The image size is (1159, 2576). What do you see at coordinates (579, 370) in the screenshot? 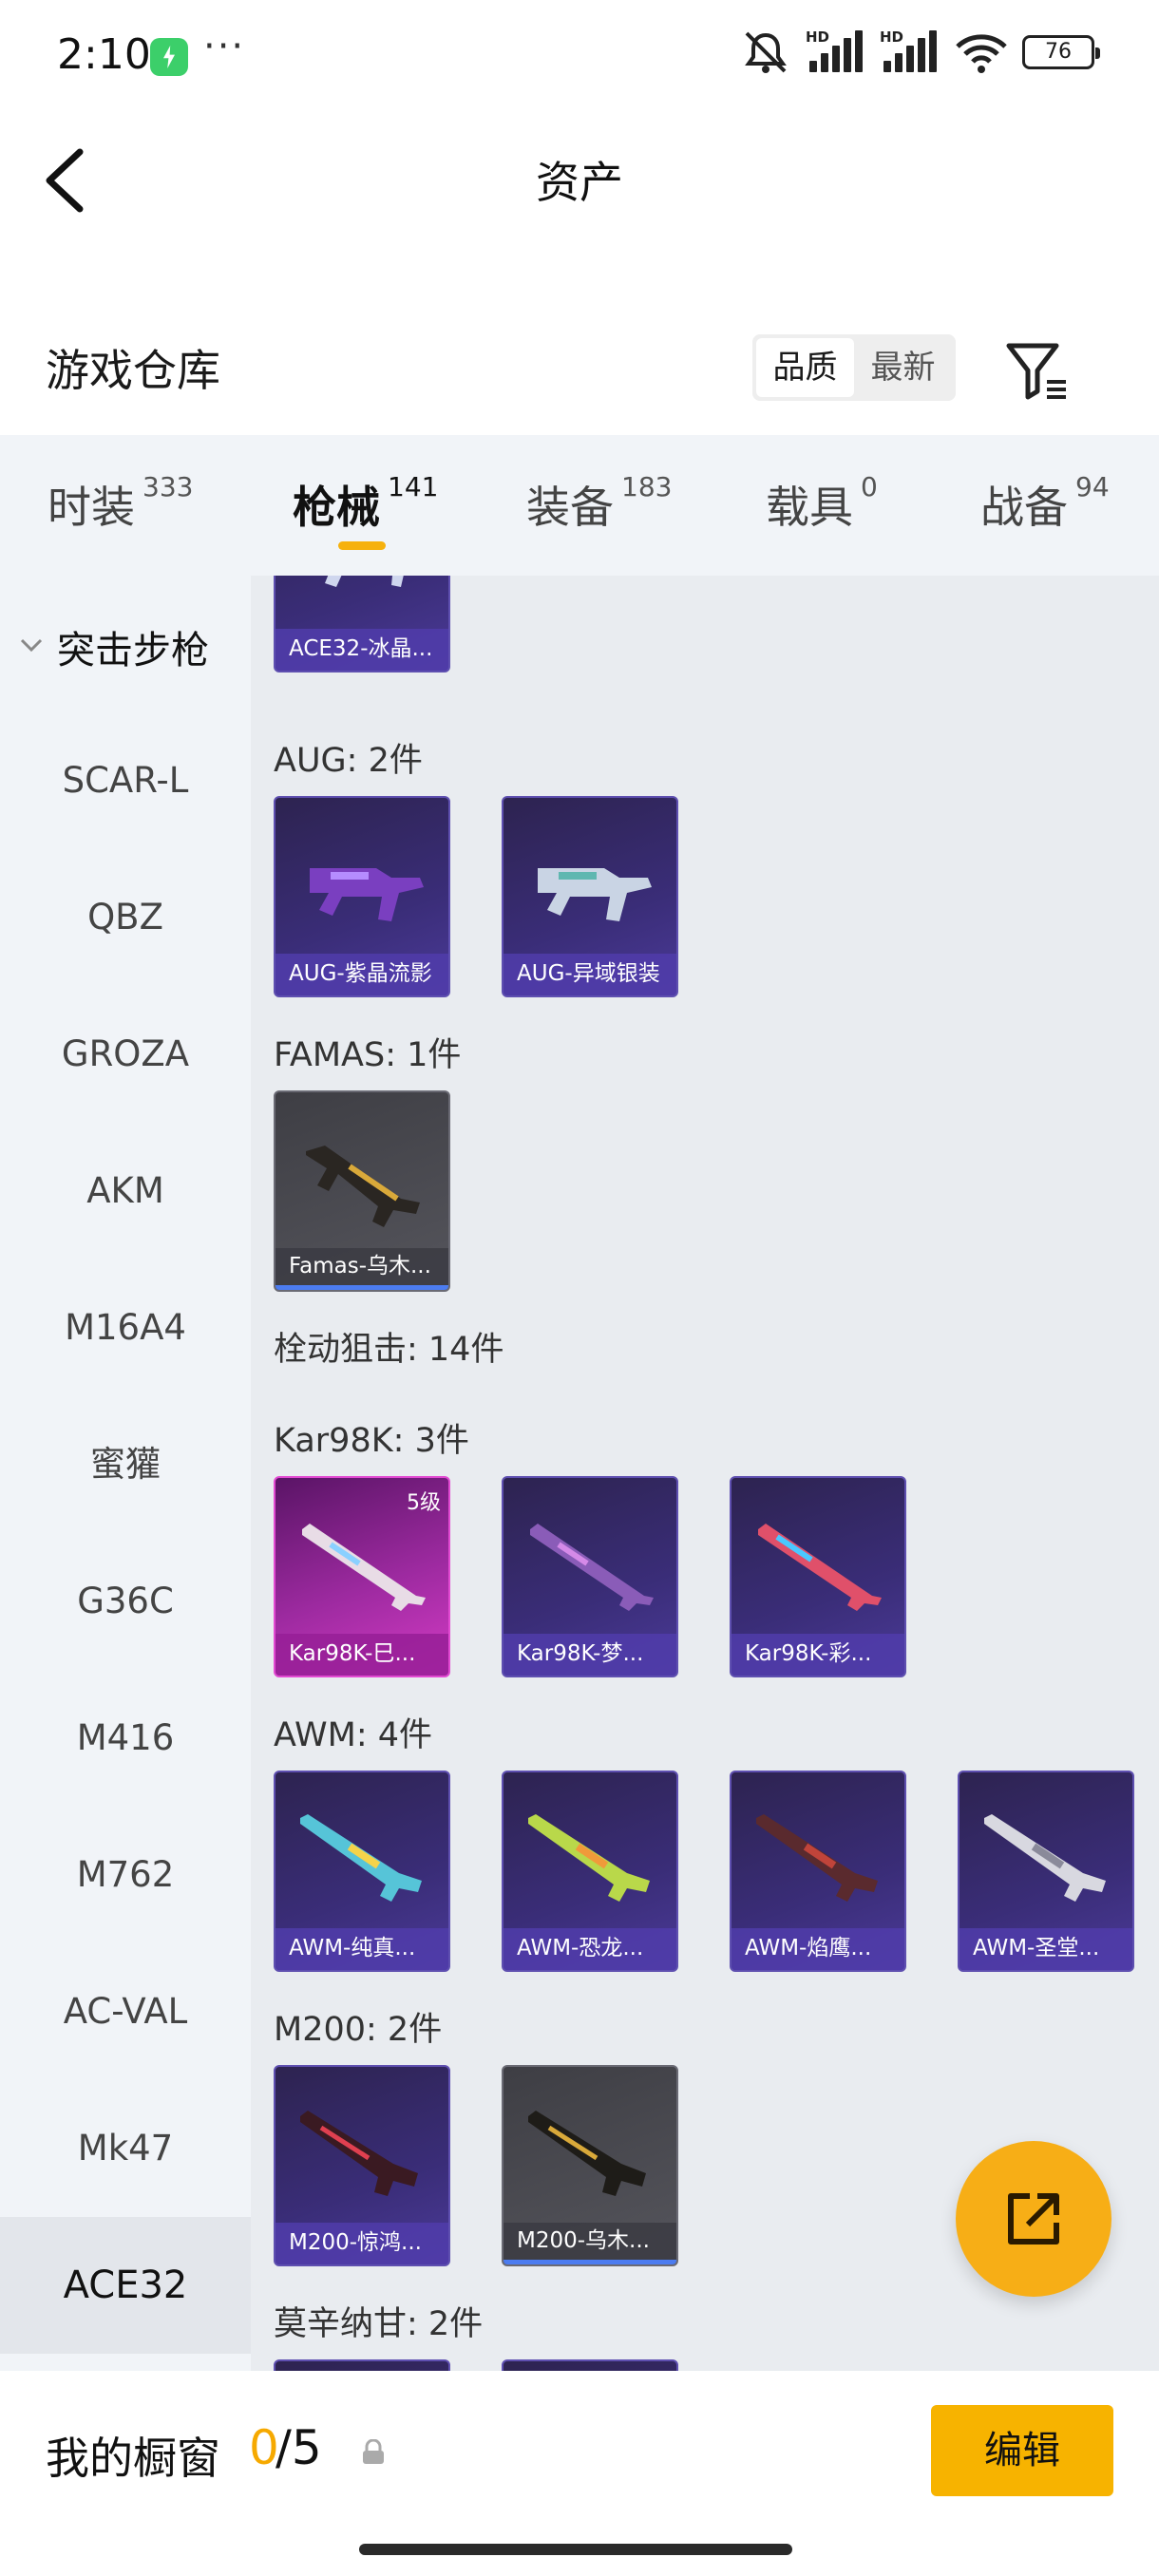
I see `warehouse-header: 游戏仓库 品质 最新` at bounding box center [579, 370].